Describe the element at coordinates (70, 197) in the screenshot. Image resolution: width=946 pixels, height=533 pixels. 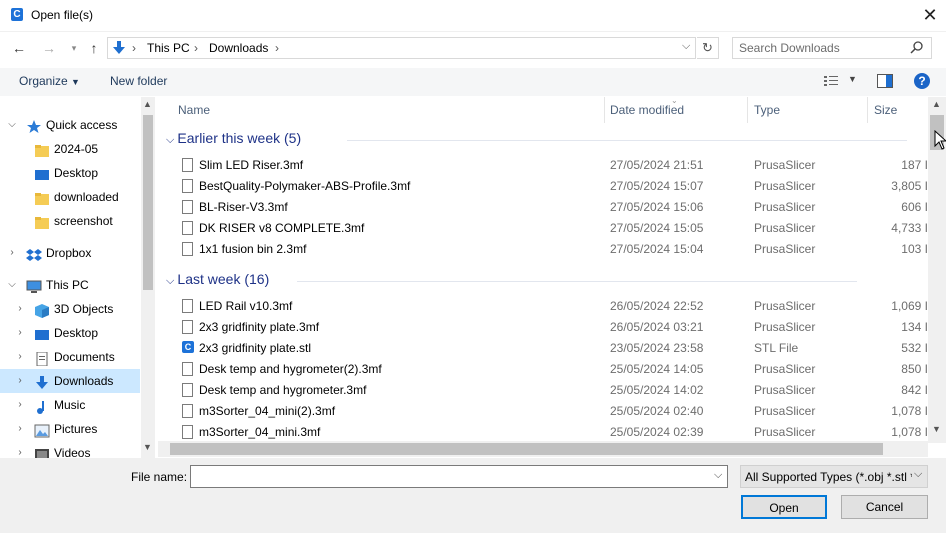
I see `sidebar-item-downloaded: downloaded` at that location.